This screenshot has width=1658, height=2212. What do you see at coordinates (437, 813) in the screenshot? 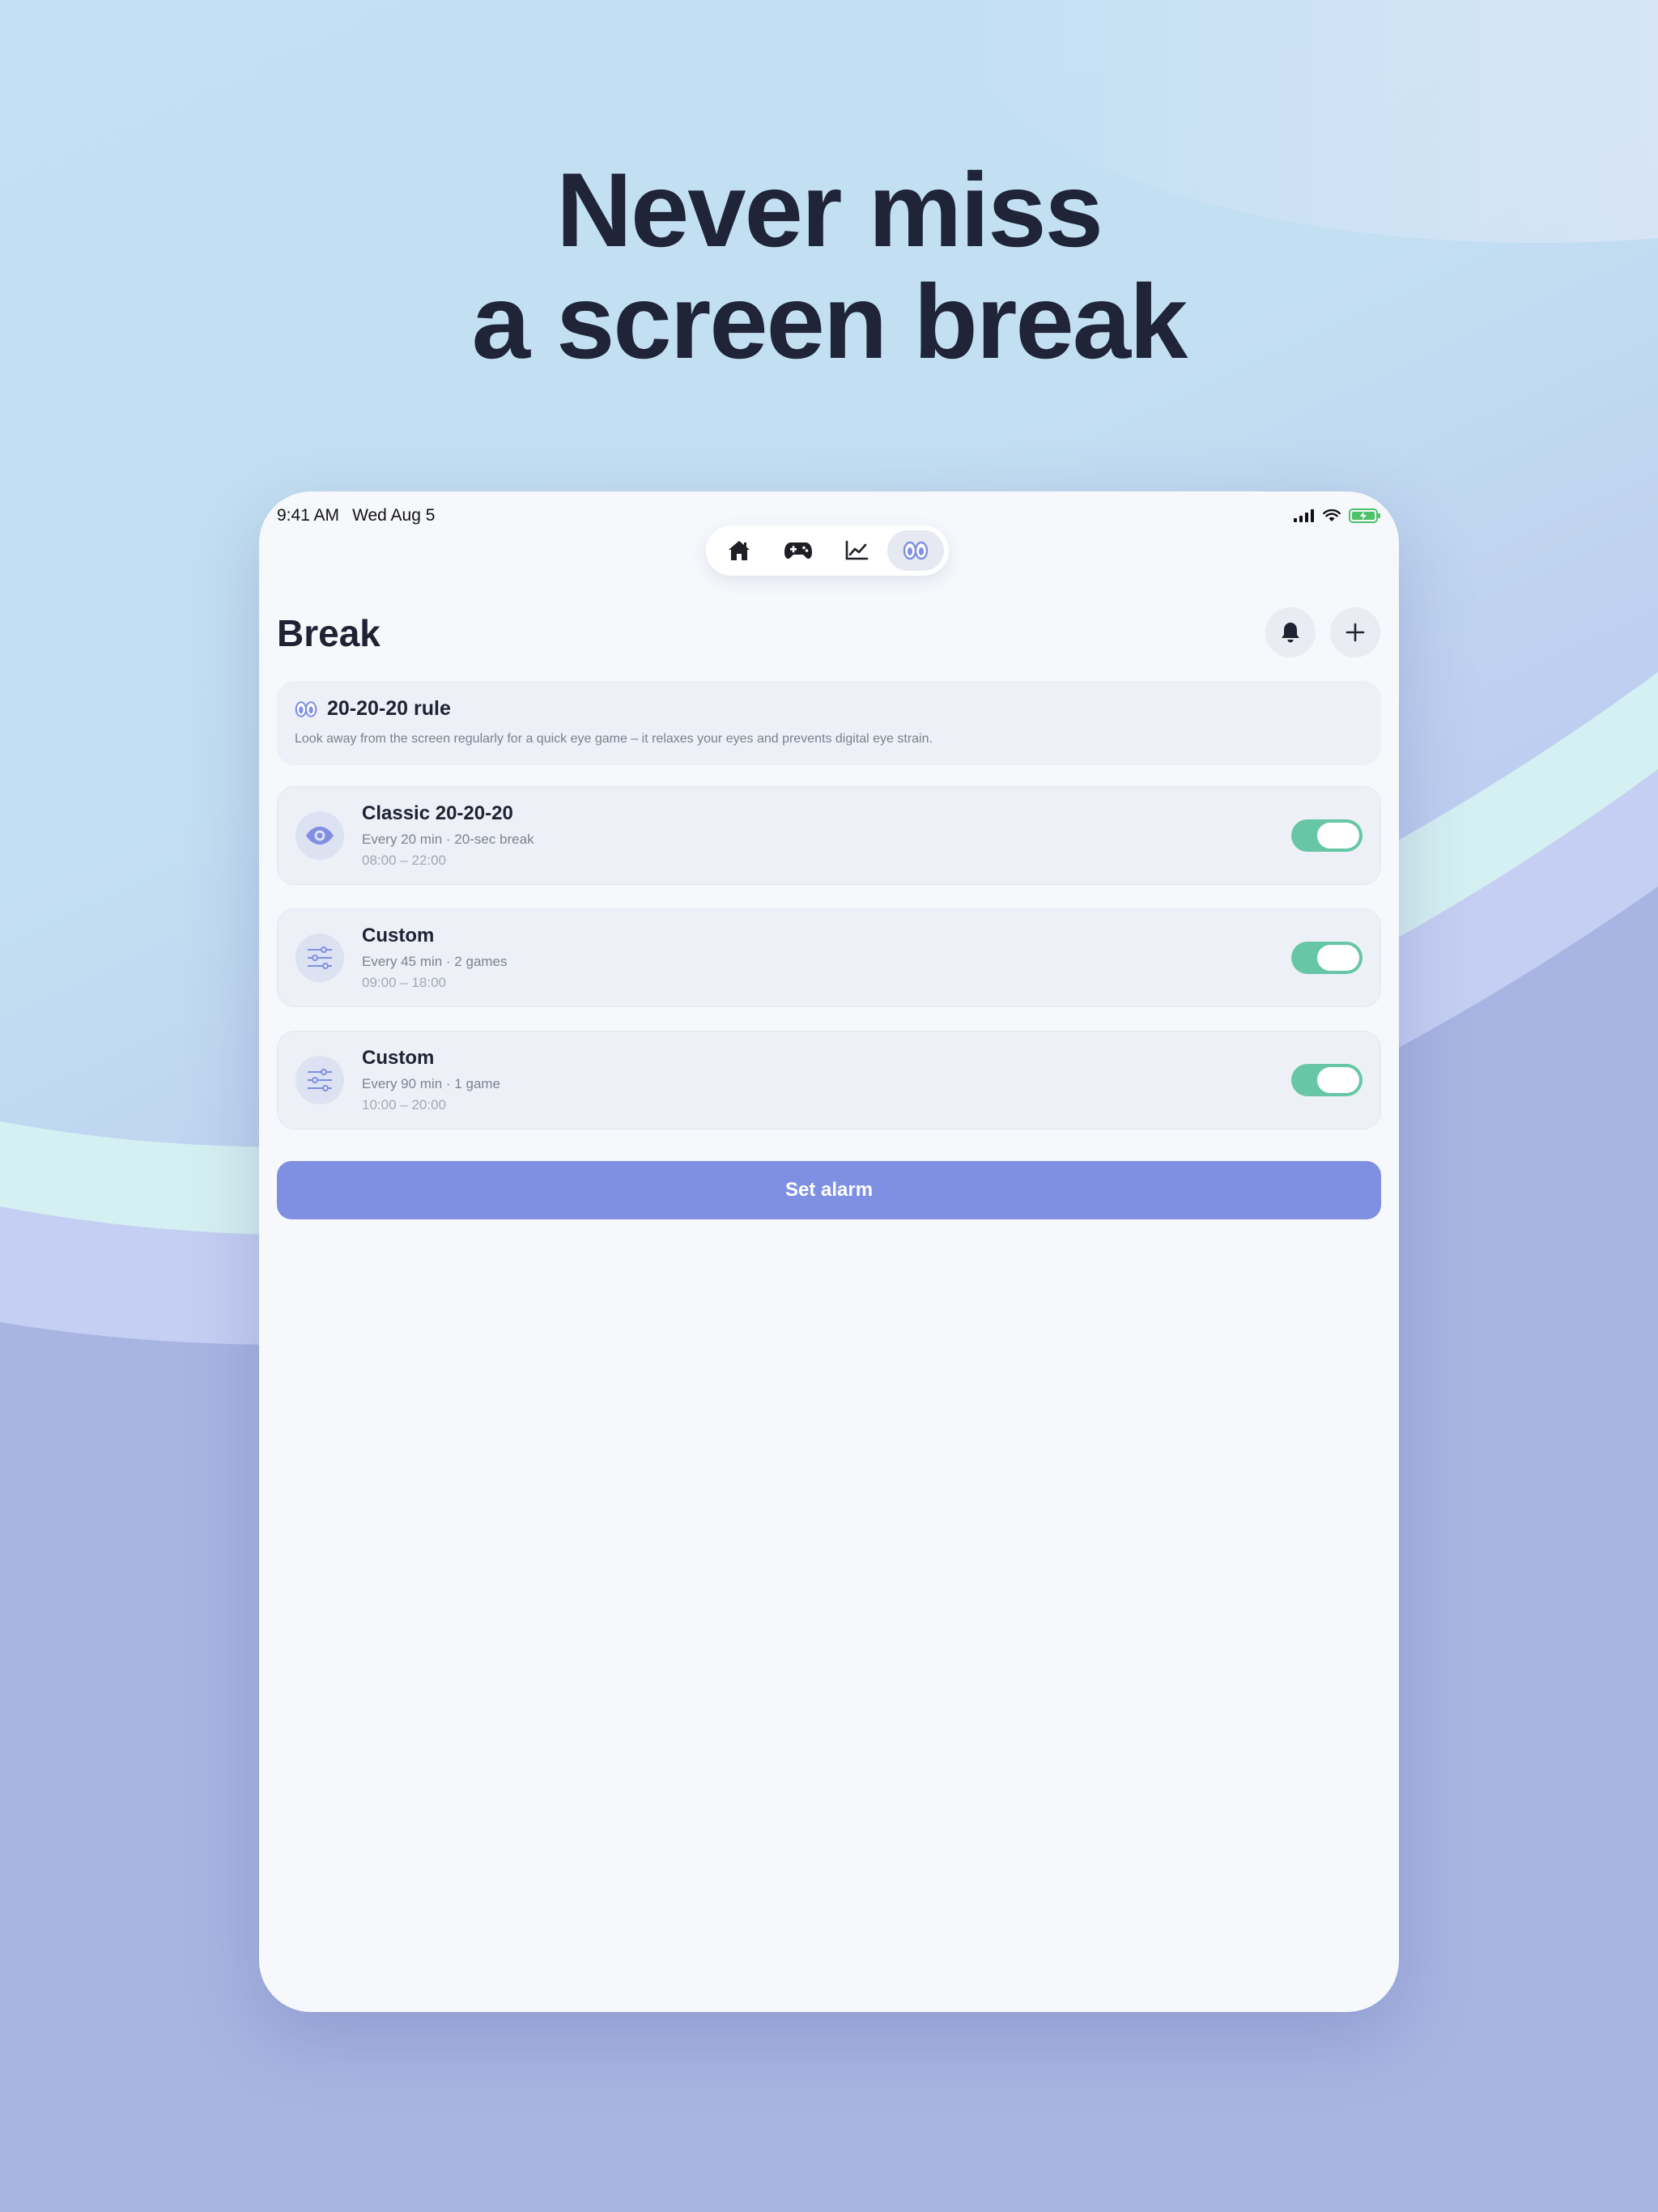
I see `alarm-name: Classic 20-20-20` at bounding box center [437, 813].